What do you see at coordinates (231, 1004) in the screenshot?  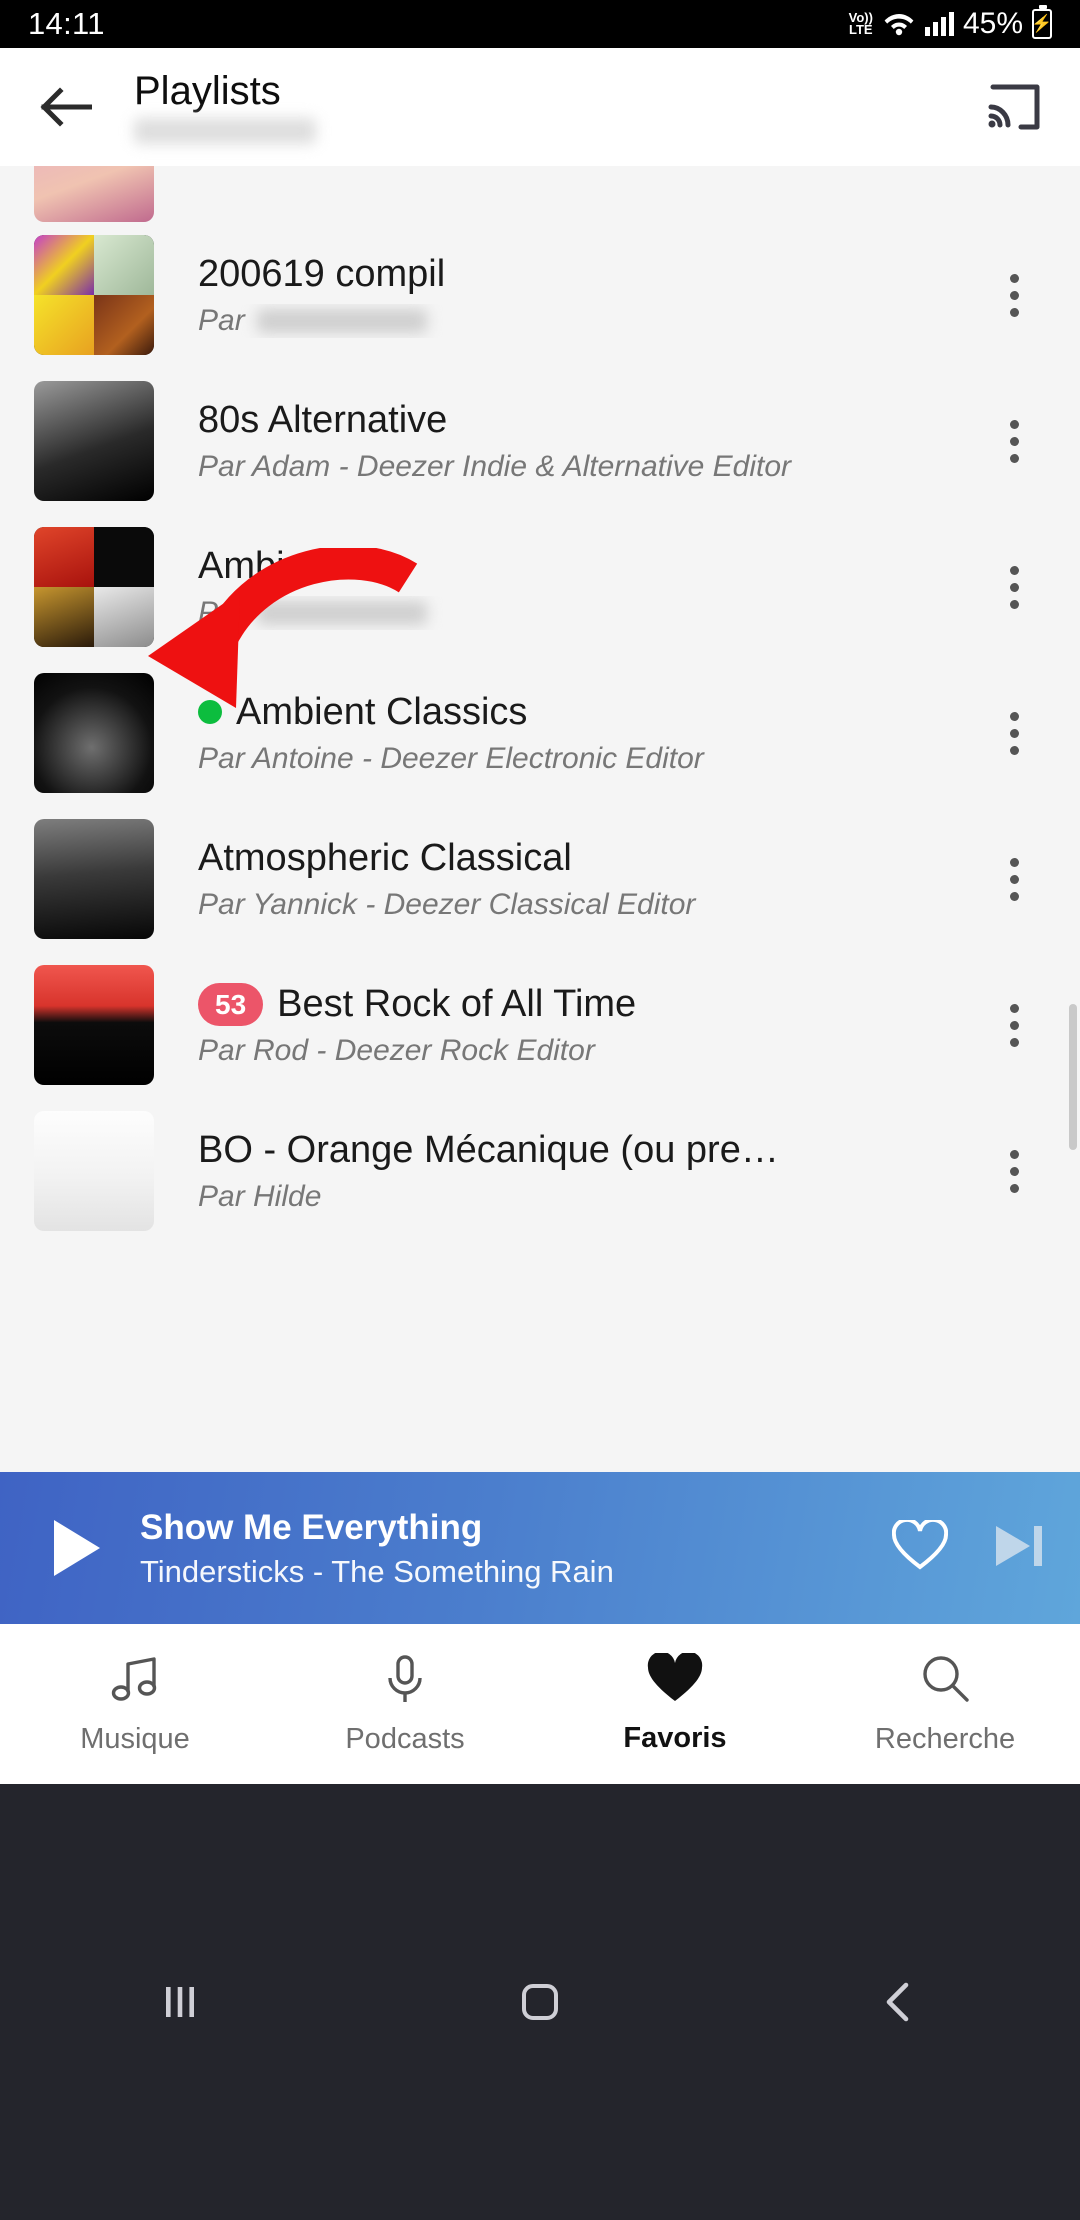 I see `track-count-badge: 53` at bounding box center [231, 1004].